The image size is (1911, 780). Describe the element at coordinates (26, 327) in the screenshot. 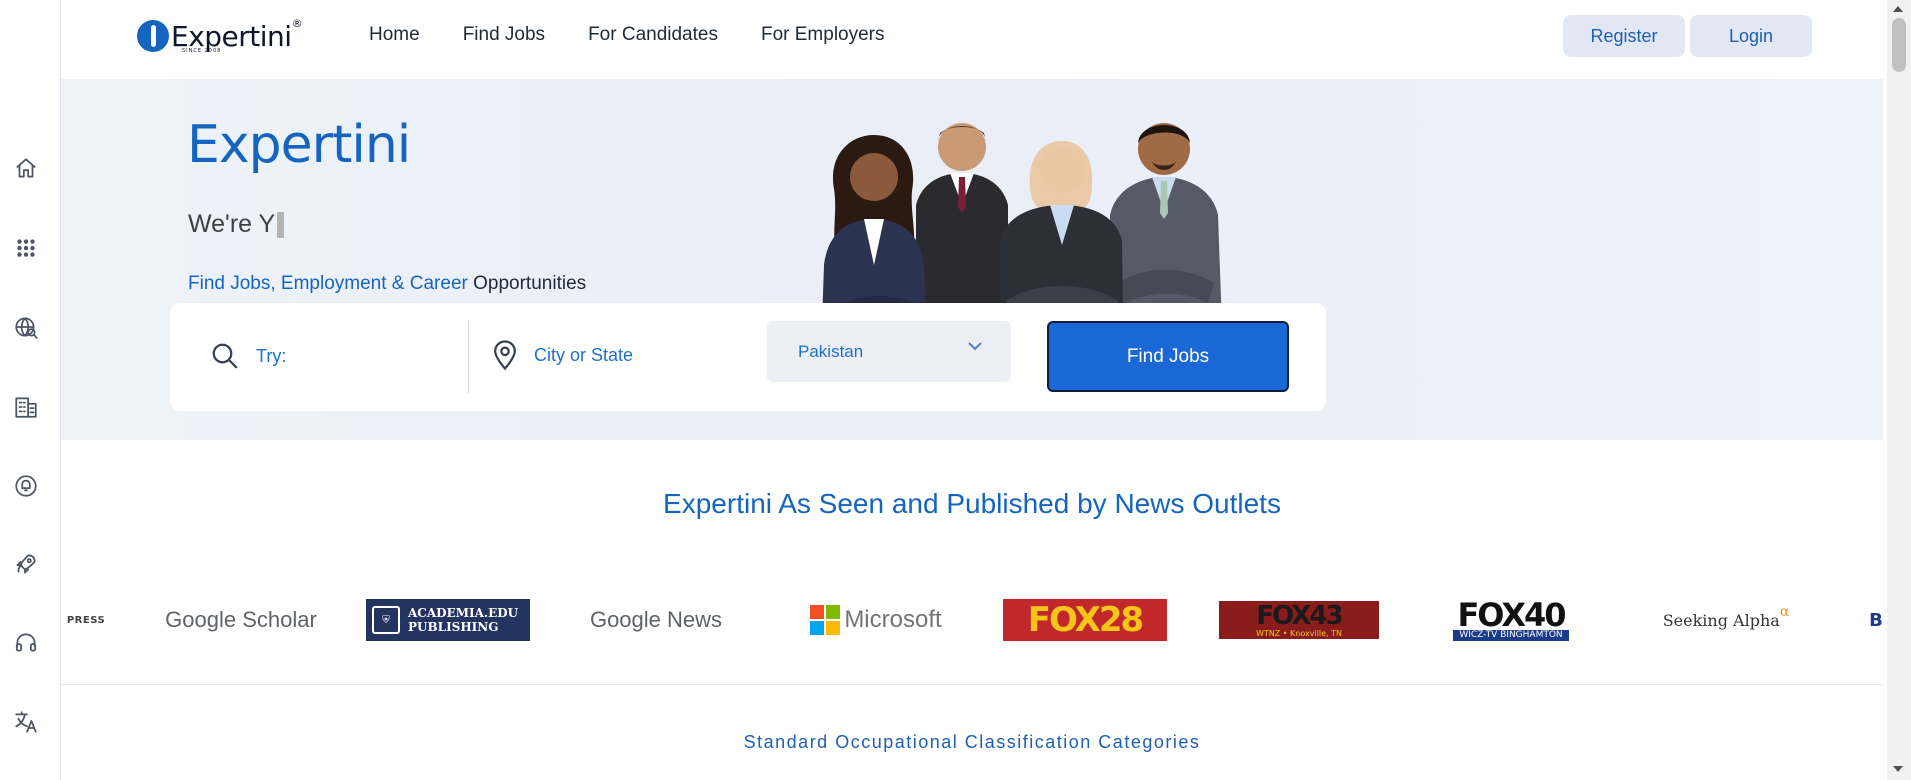

I see `globe-search-icon` at that location.